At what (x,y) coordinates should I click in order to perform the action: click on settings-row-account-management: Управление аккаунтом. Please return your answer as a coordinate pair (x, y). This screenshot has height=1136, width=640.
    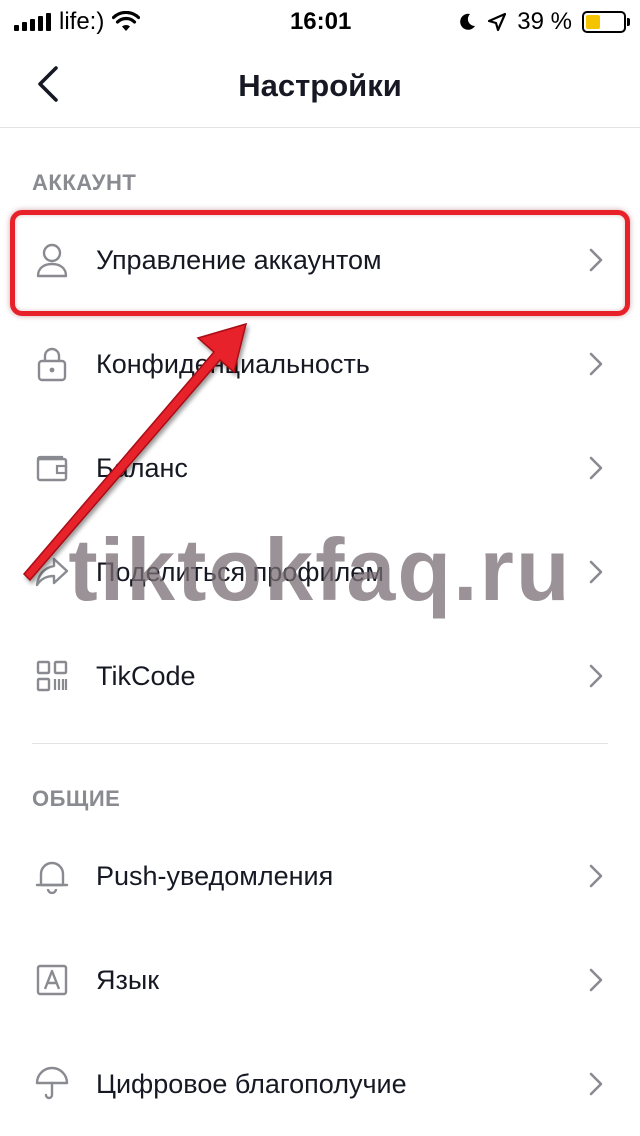
    Looking at the image, I should click on (320, 260).